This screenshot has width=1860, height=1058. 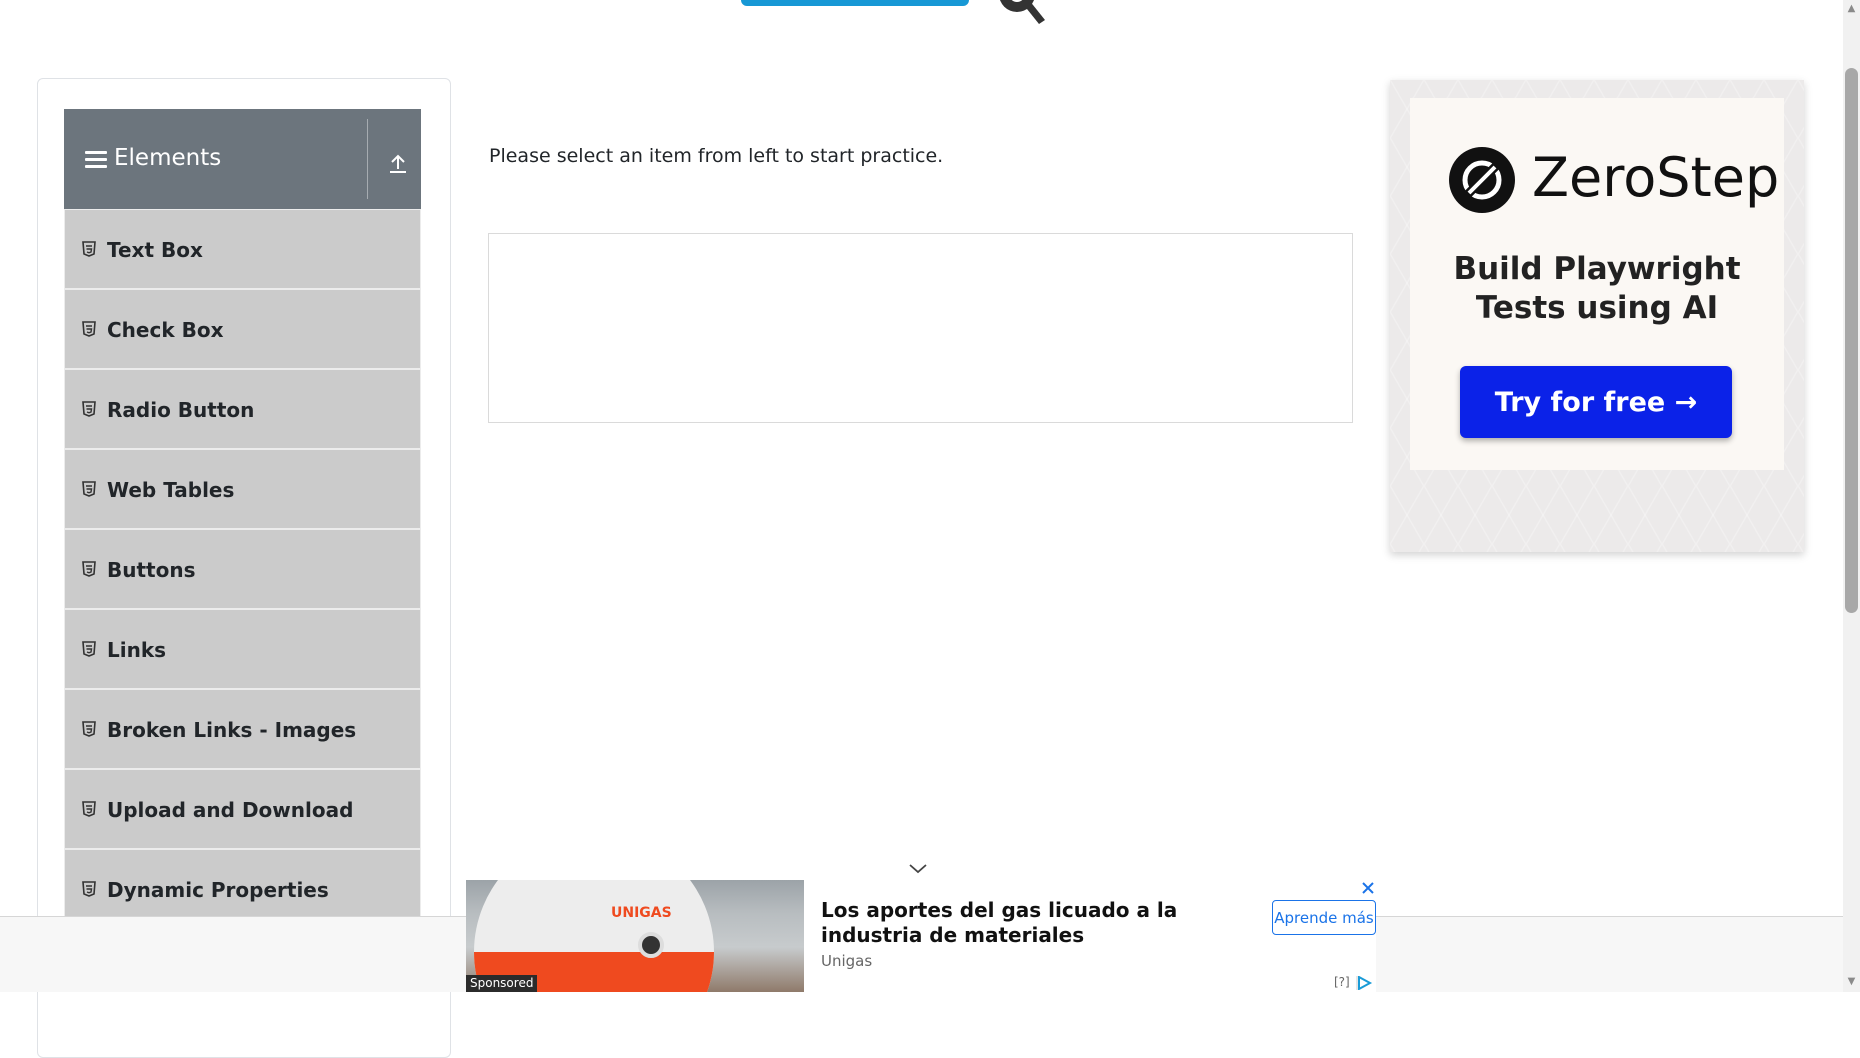 What do you see at coordinates (242, 649) in the screenshot?
I see `sidebar-item-links: Links` at bounding box center [242, 649].